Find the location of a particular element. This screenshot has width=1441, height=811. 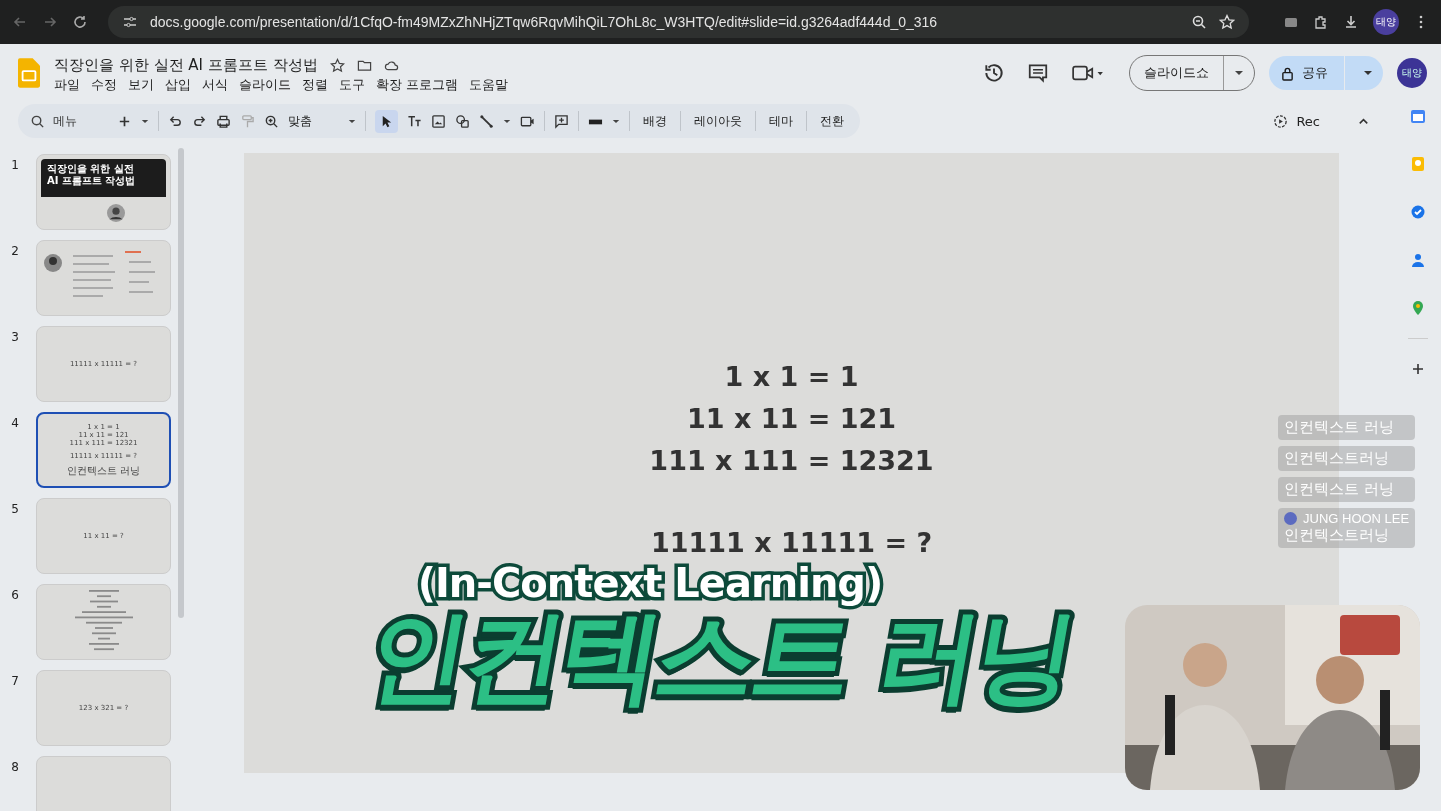

profile-avatar: 태양 is located at coordinates (1386, 22).